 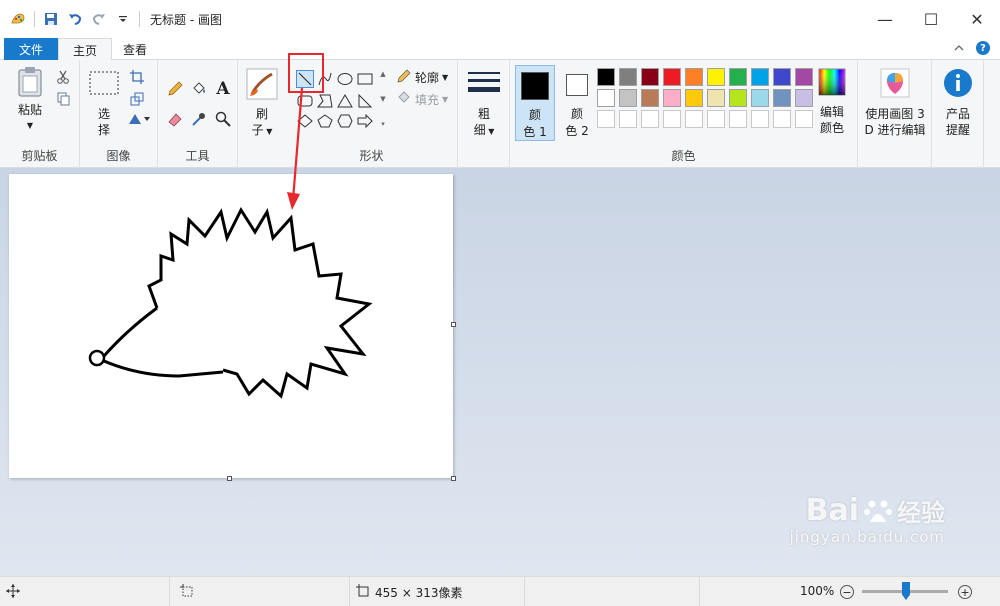 What do you see at coordinates (831, 112) in the screenshot?
I see `edit-colors-label-1: 编辑` at bounding box center [831, 112].